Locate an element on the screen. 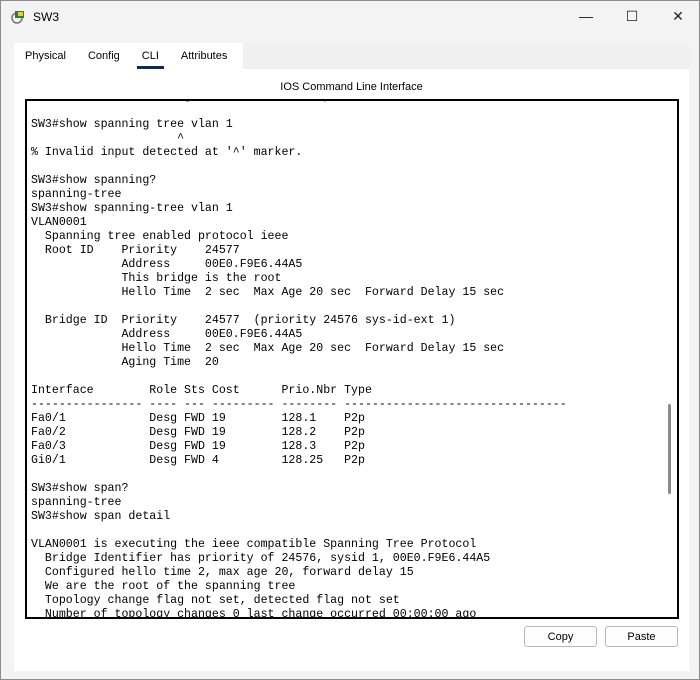  switch-app-icon is located at coordinates (19, 17).